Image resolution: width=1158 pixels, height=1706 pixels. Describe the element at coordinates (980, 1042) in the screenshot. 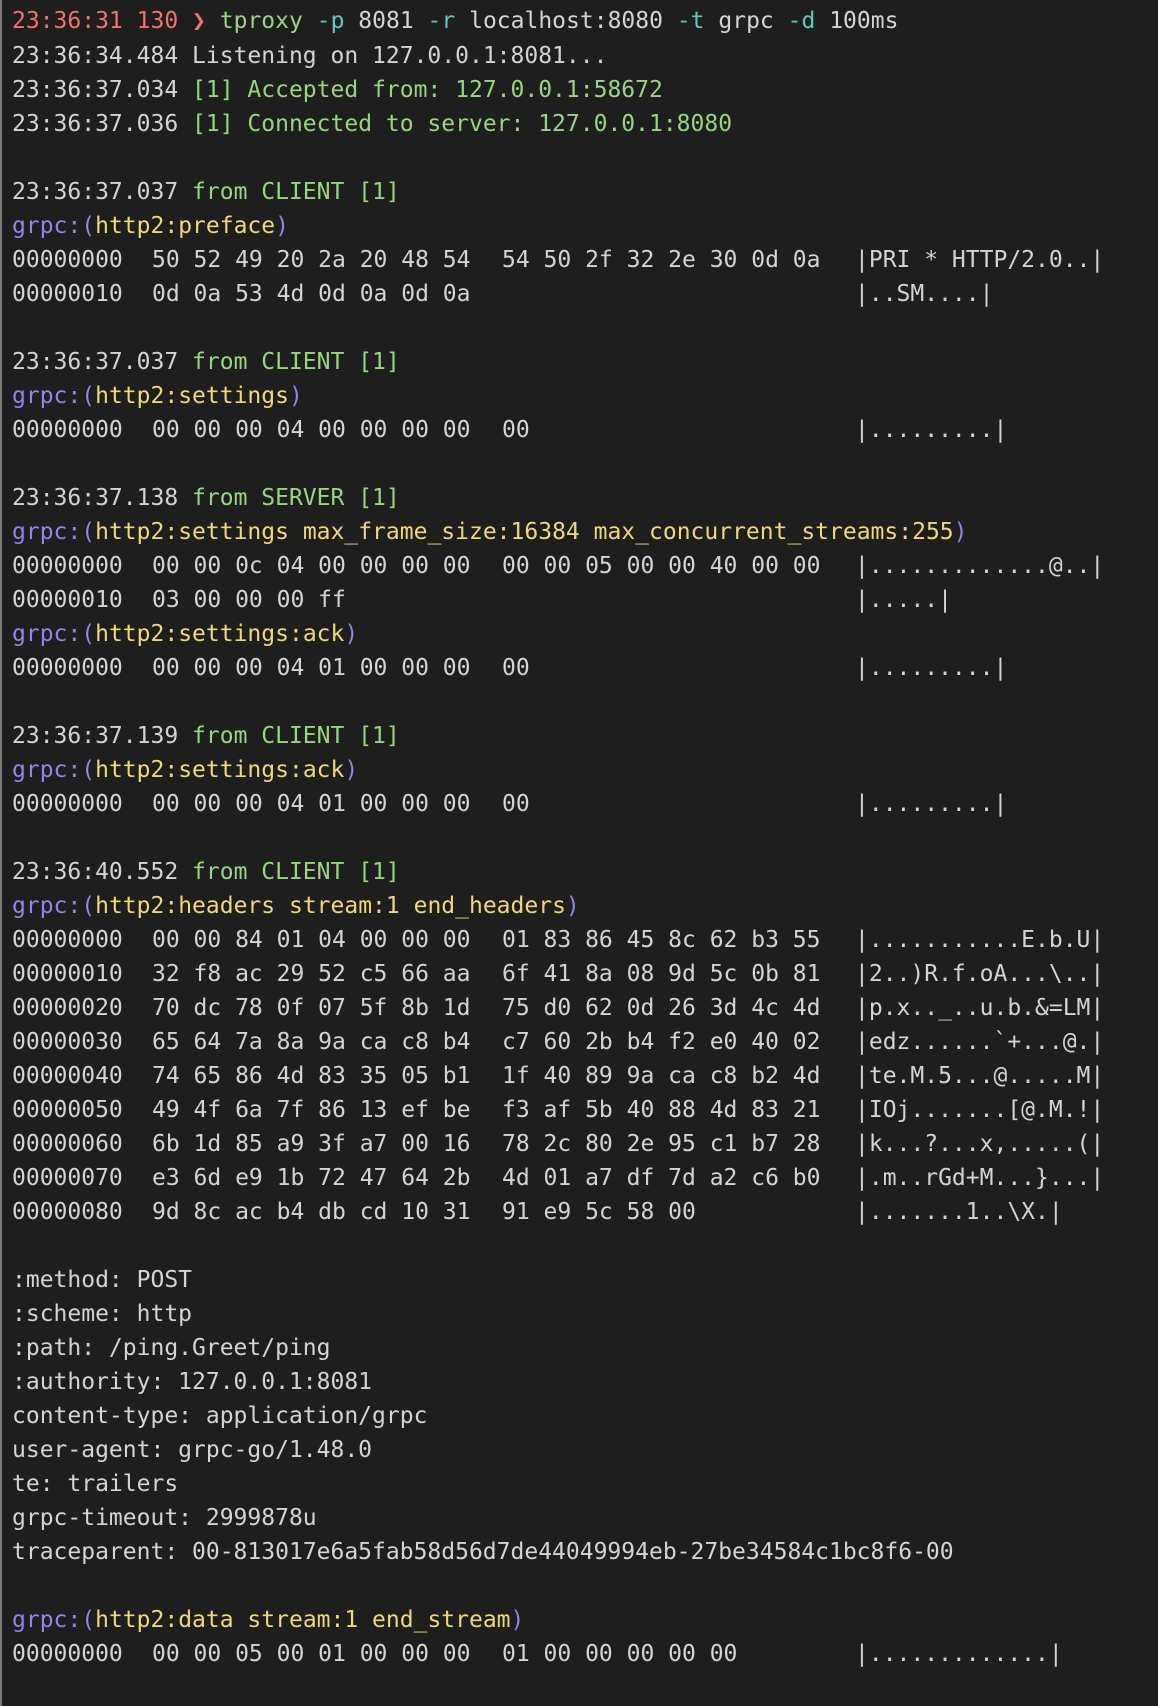

I see `hex-ascii: |edz......`+...@.|` at that location.